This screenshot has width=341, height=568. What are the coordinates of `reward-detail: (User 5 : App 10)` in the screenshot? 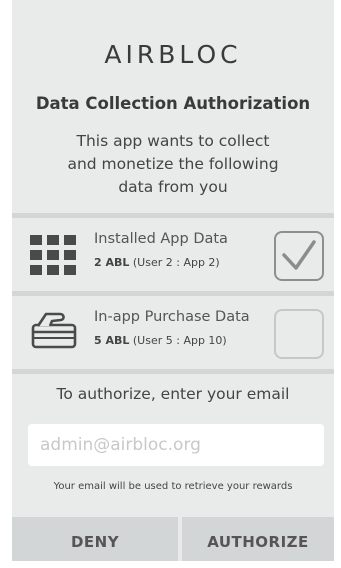 It's located at (179, 340).